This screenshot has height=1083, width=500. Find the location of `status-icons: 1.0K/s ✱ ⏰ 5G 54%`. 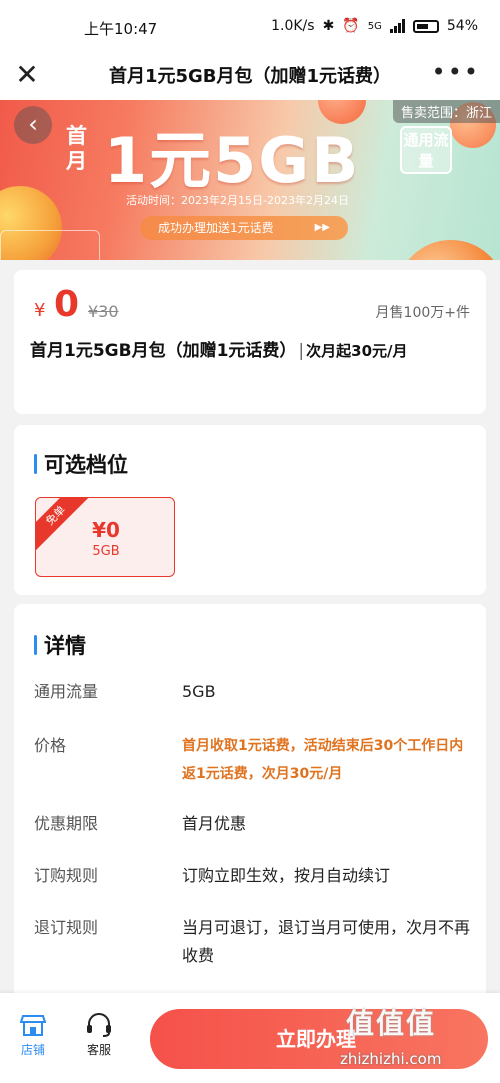

status-icons: 1.0K/s ✱ ⏰ 5G 54% is located at coordinates (374, 26).